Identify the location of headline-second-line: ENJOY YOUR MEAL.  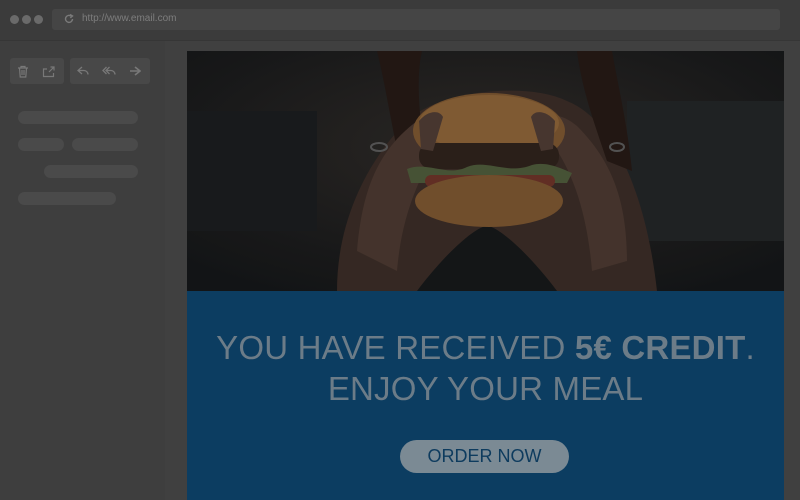
(485, 388).